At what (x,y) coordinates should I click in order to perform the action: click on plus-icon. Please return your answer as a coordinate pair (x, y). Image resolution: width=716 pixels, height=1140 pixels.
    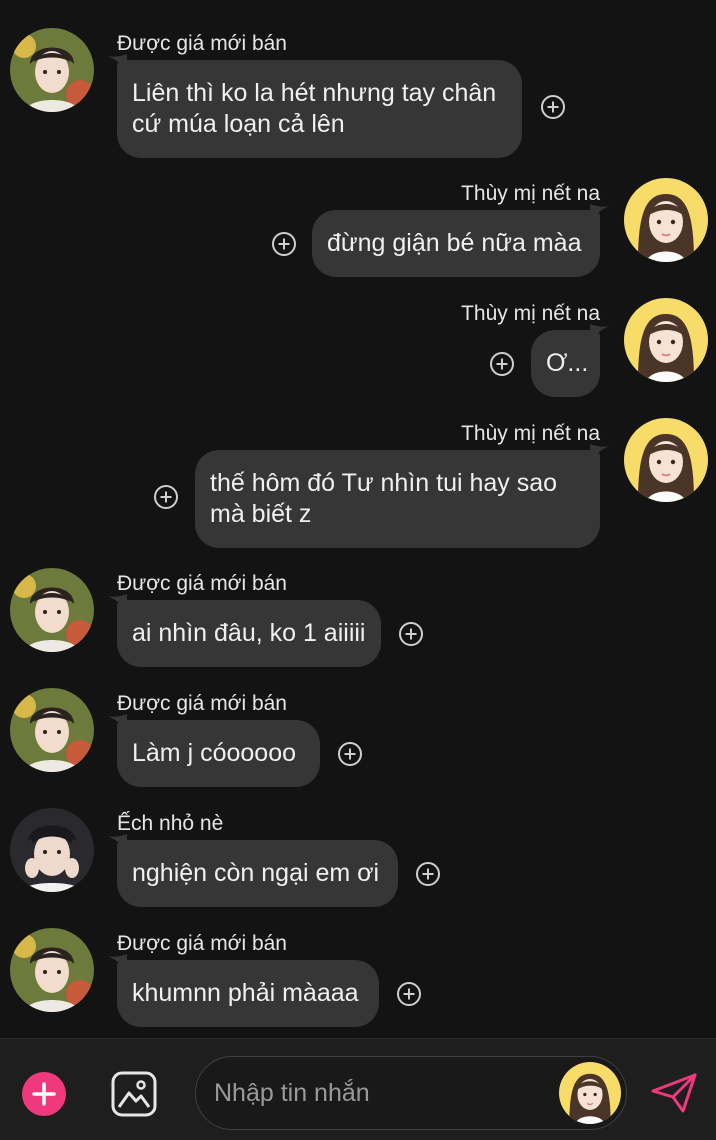
    Looking at the image, I should click on (44, 1094).